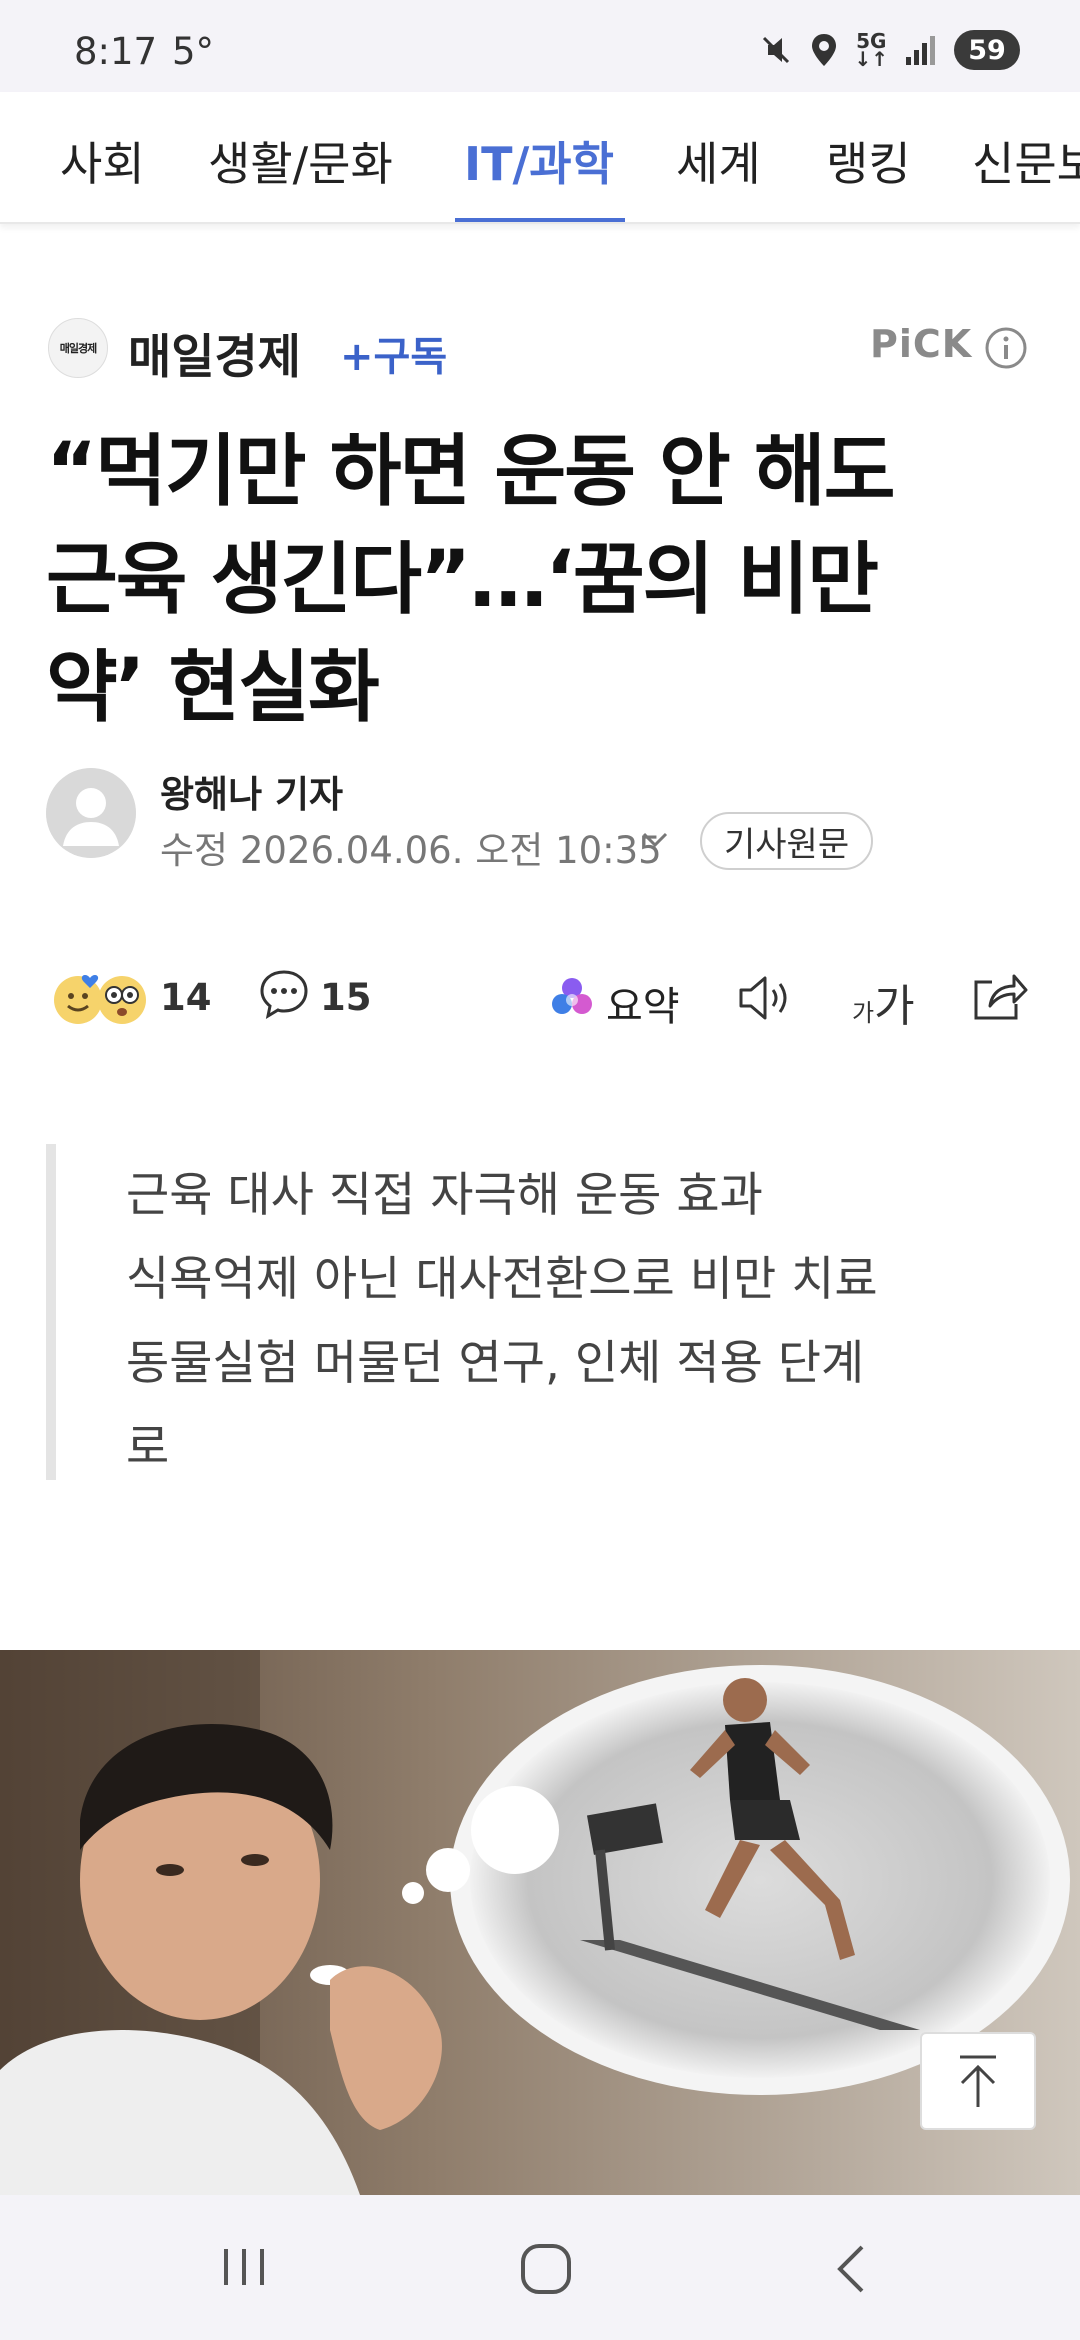 This screenshot has height=2340, width=1080. I want to click on date-value: 2026.04.06. 오전 10:35, so click(450, 850).